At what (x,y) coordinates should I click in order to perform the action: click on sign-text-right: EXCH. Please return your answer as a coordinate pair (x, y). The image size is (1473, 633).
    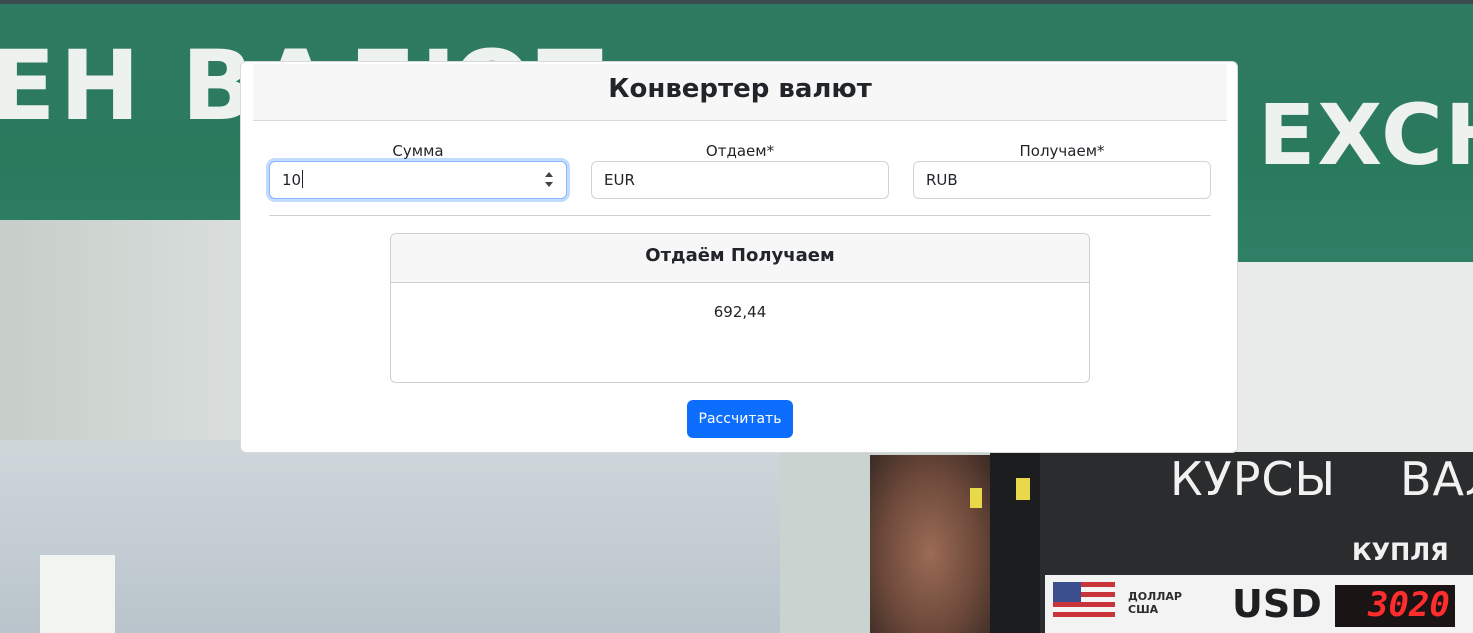
    Looking at the image, I should click on (1365, 135).